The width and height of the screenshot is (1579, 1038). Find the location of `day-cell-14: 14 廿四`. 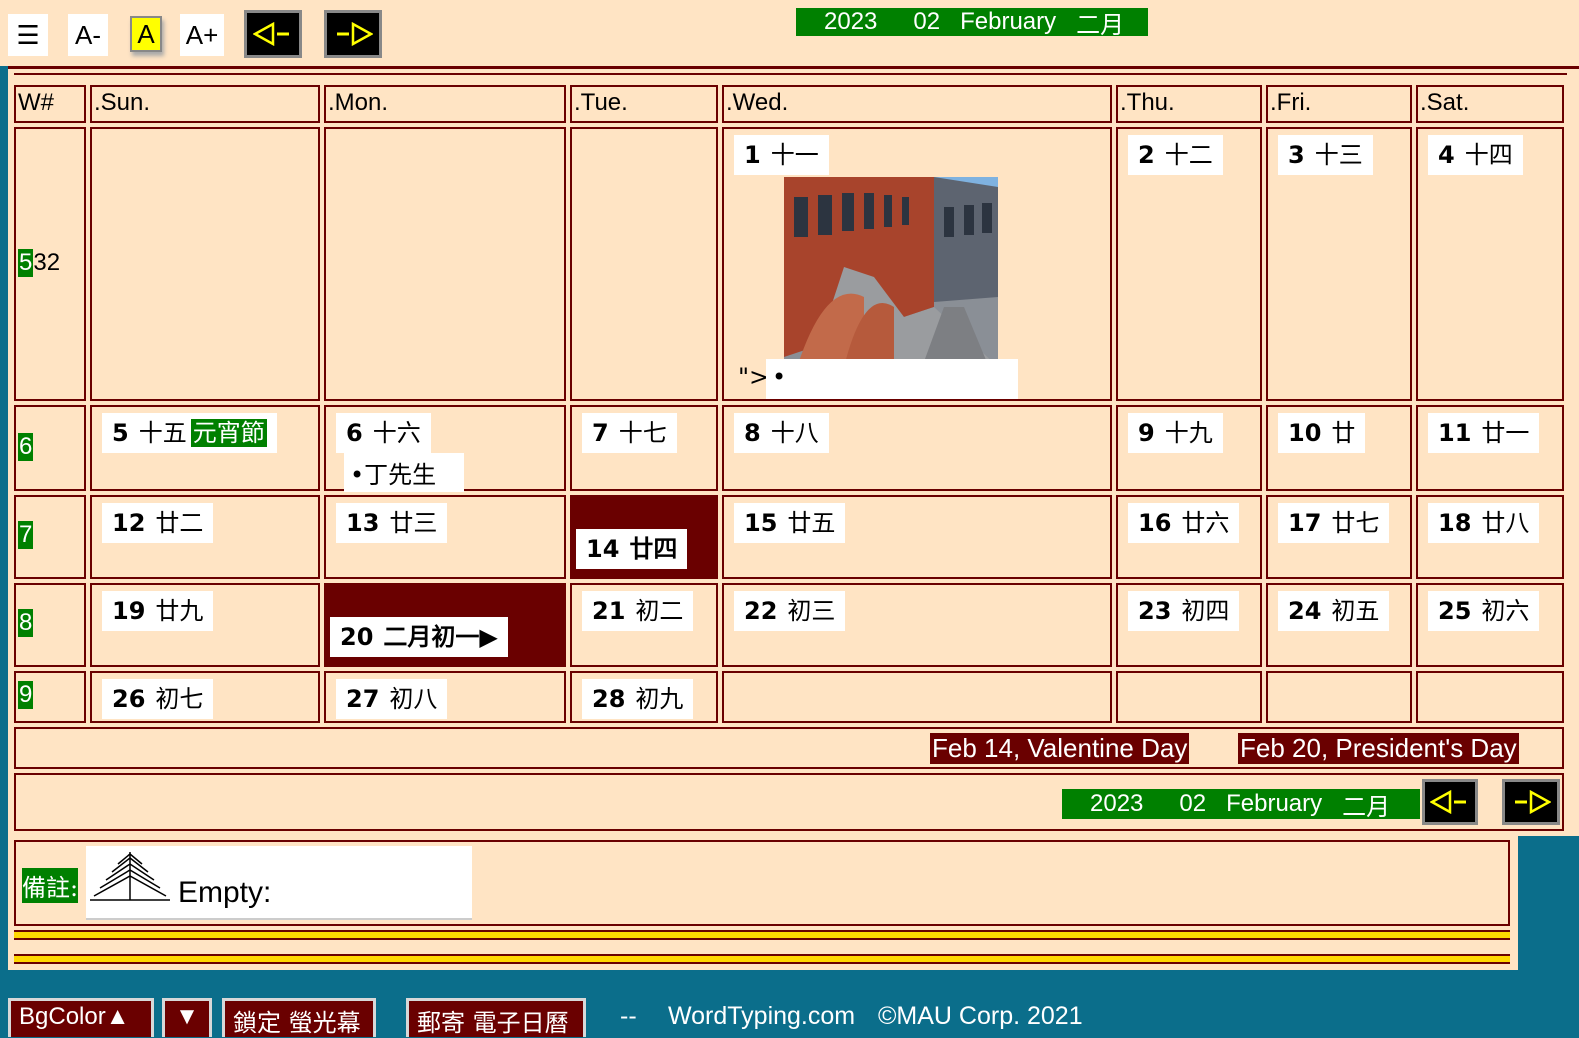

day-cell-14: 14 廿四 is located at coordinates (644, 537).